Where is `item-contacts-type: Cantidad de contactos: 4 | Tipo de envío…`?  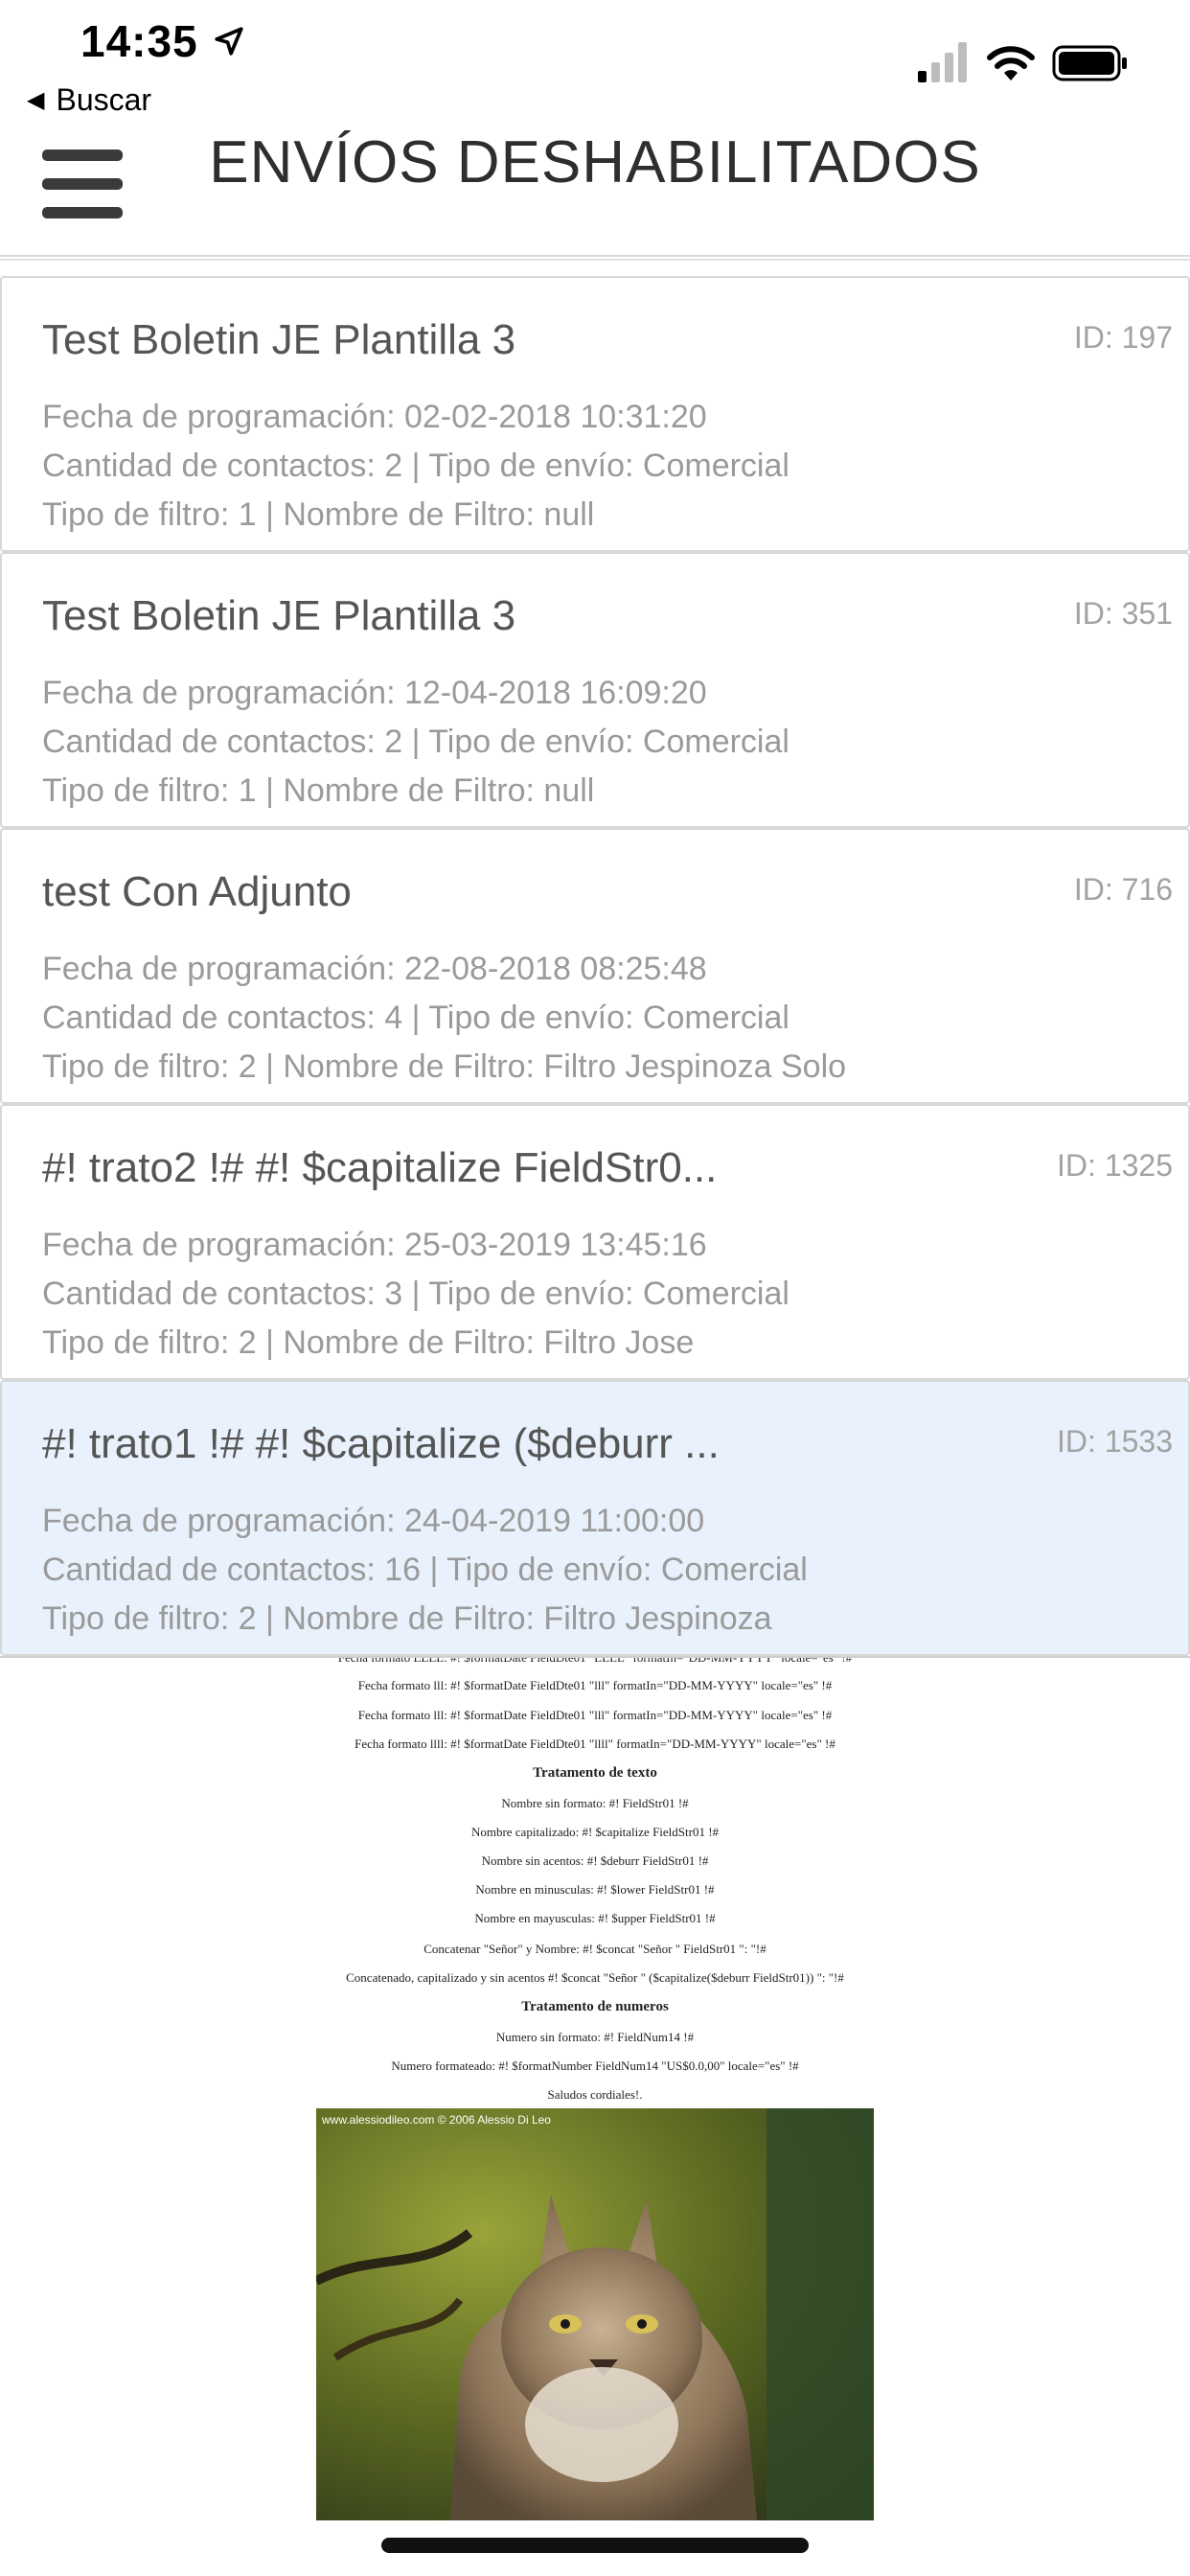 item-contacts-type: Cantidad de contactos: 4 | Tipo de envío… is located at coordinates (416, 1018).